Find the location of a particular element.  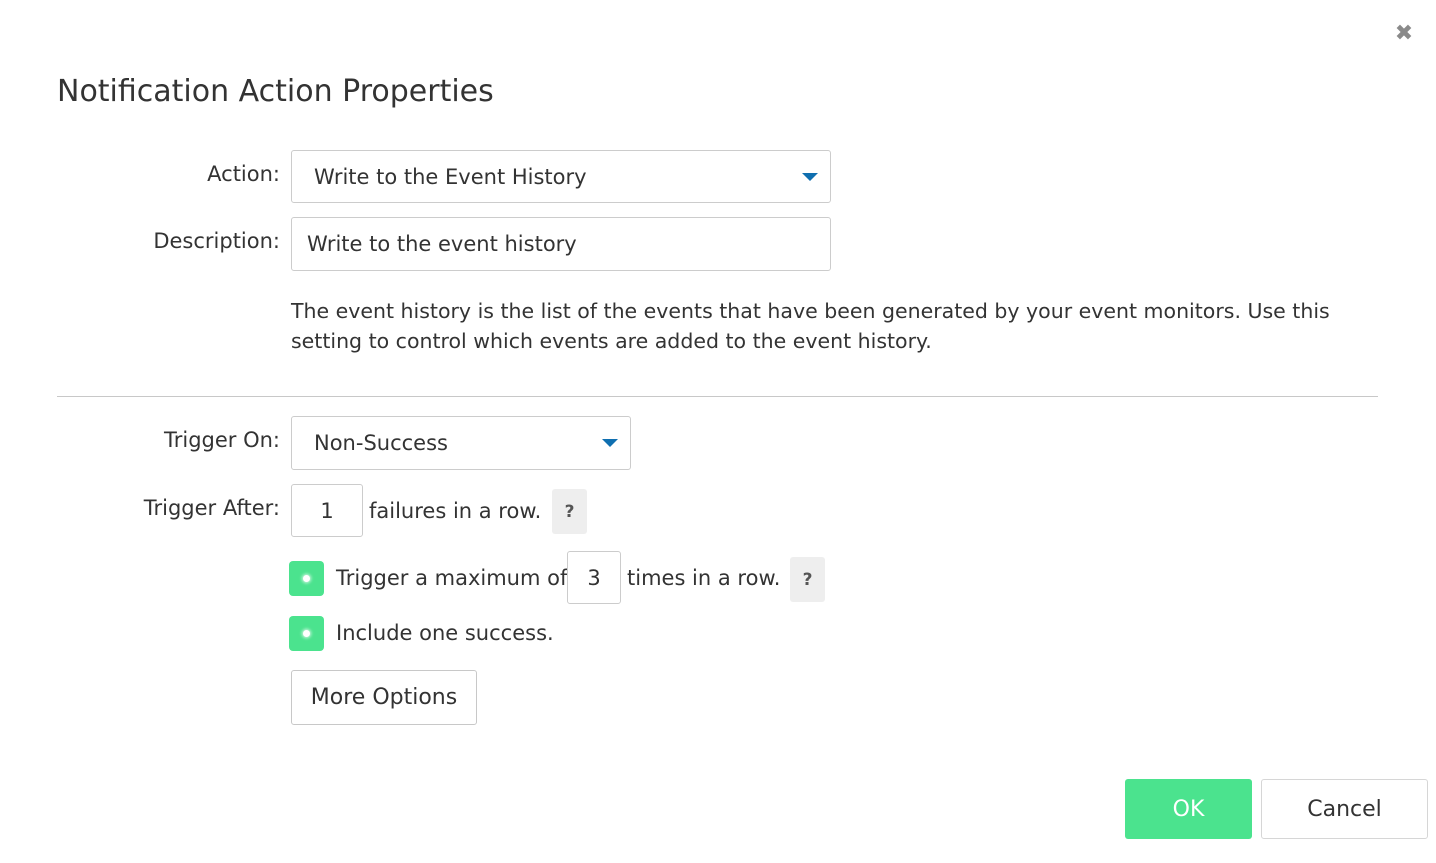

trigger-after-label: Trigger After: is located at coordinates (211, 508).